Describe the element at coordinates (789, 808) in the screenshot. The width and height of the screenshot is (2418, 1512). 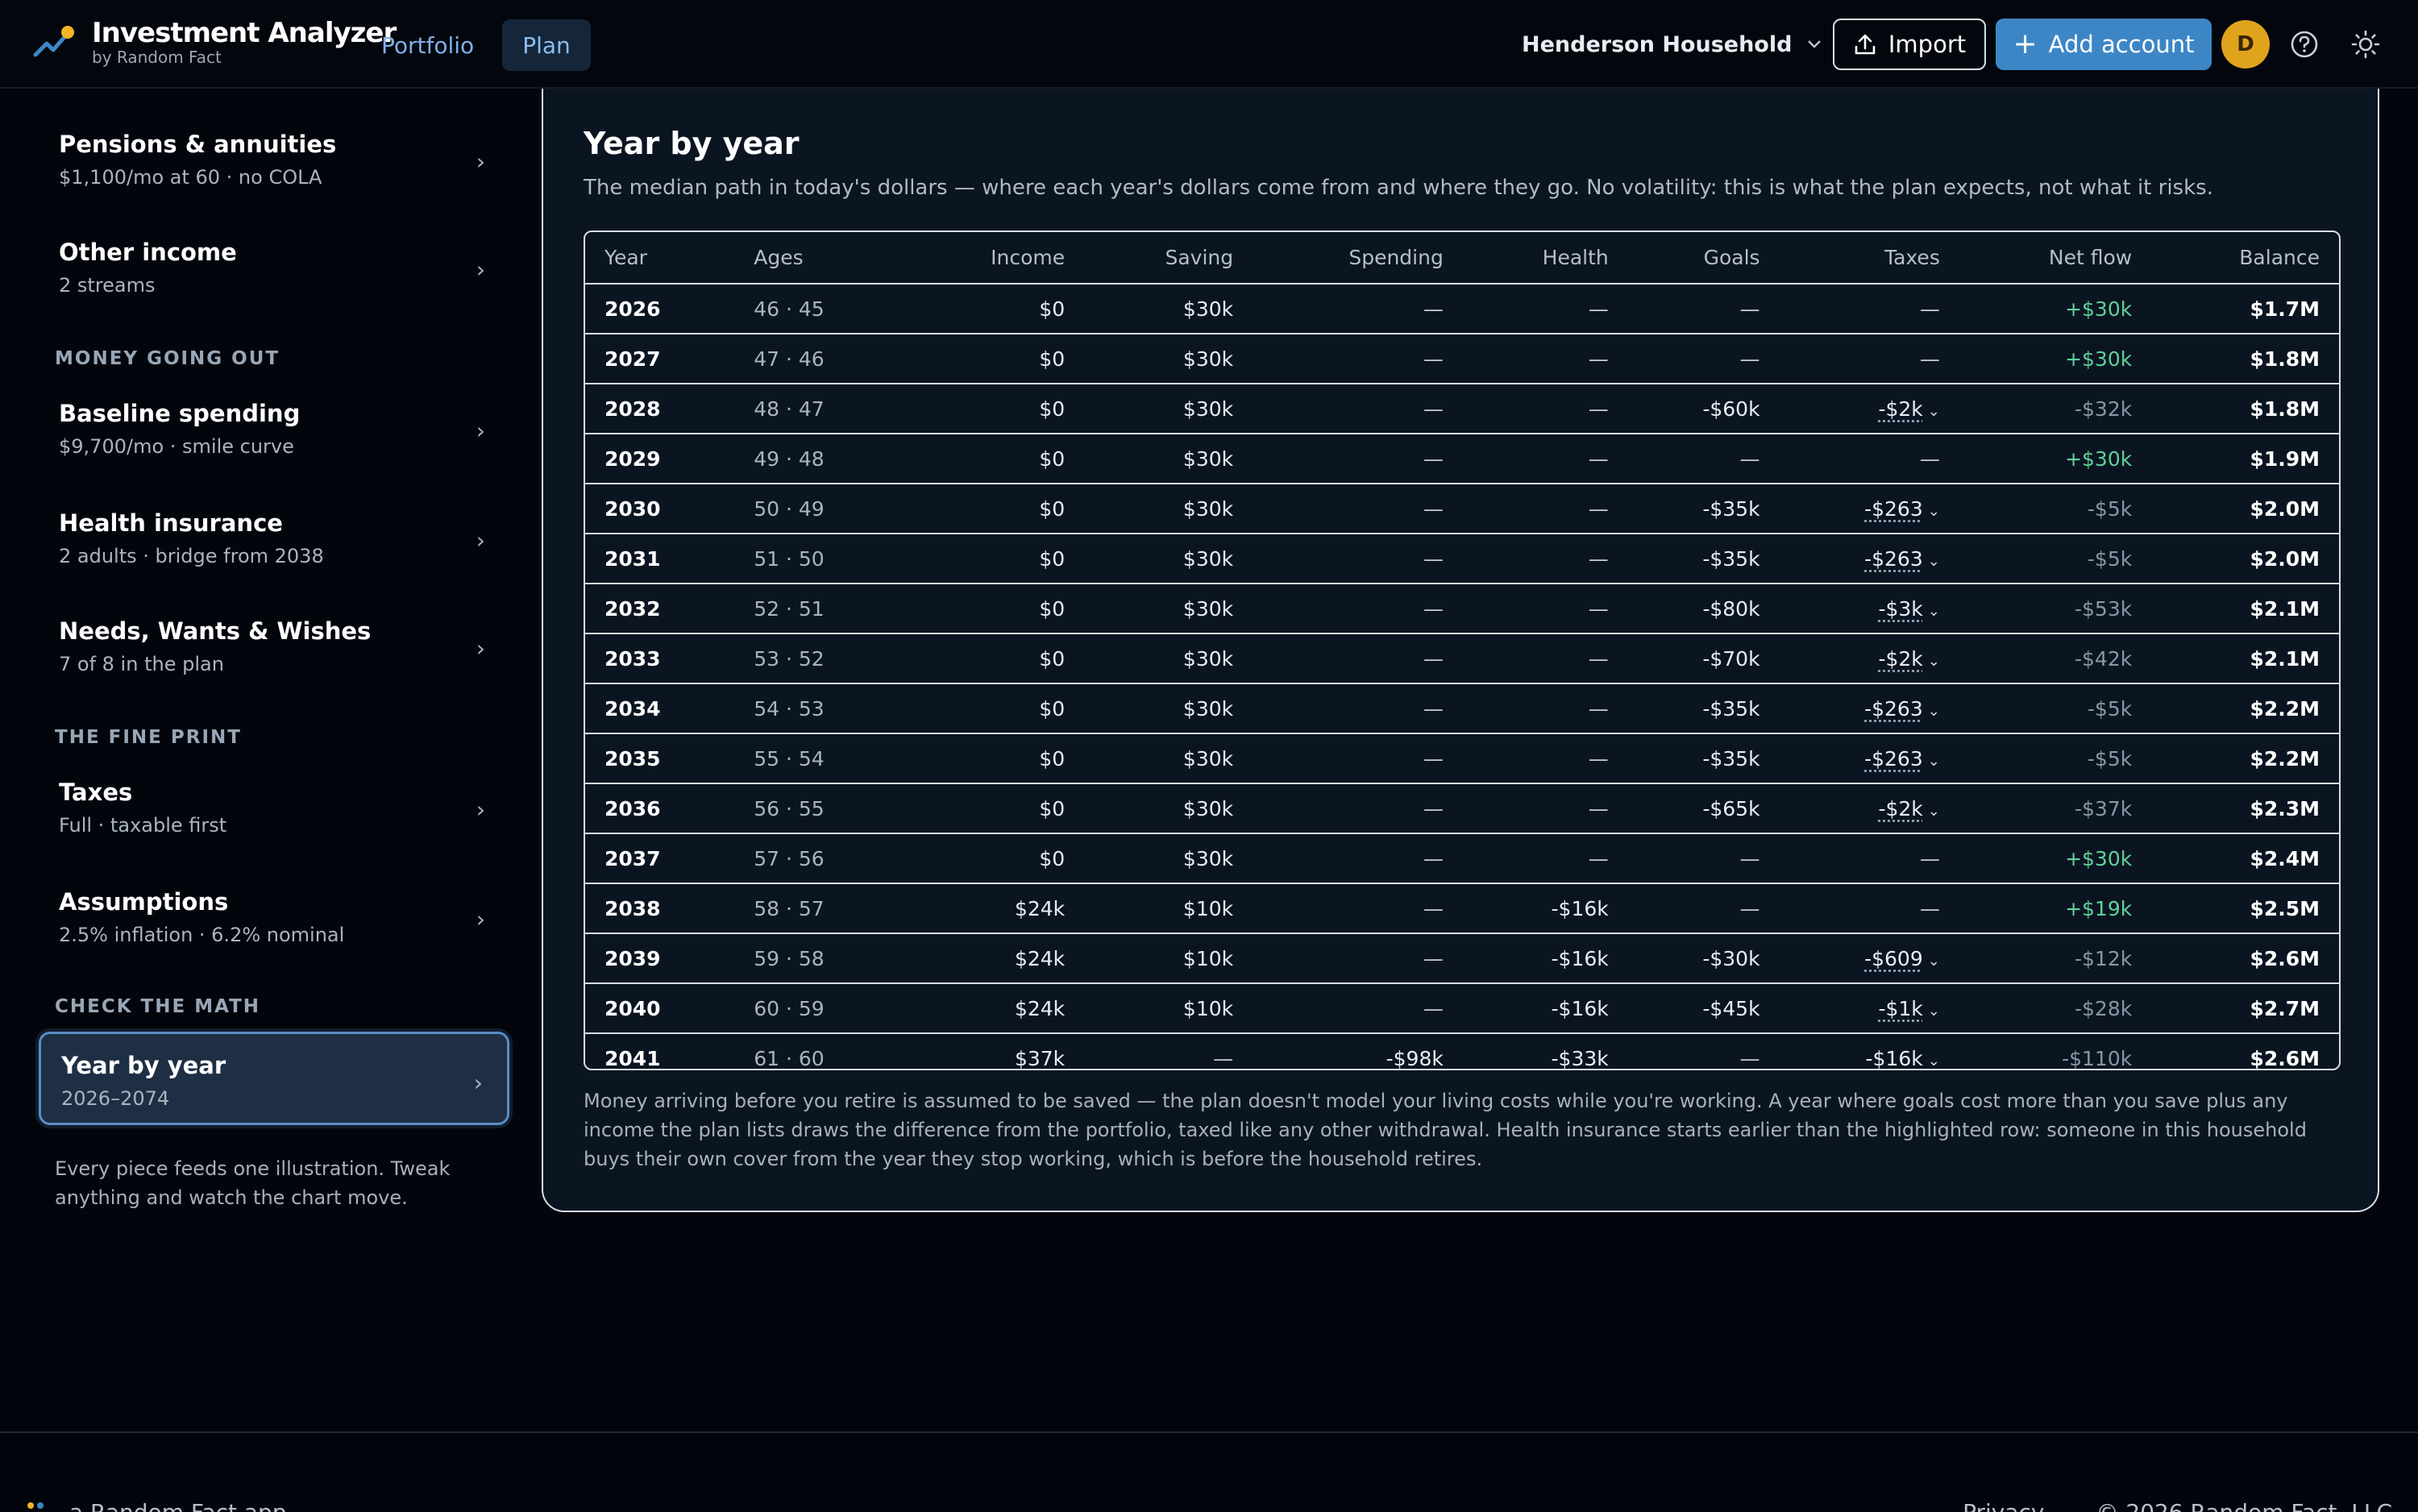
I see `cell-ages: 56 · 55` at that location.